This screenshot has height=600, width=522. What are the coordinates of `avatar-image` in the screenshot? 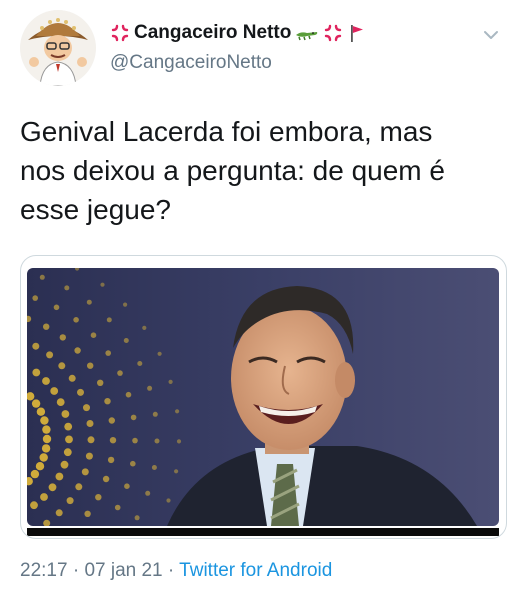 It's located at (58, 48).